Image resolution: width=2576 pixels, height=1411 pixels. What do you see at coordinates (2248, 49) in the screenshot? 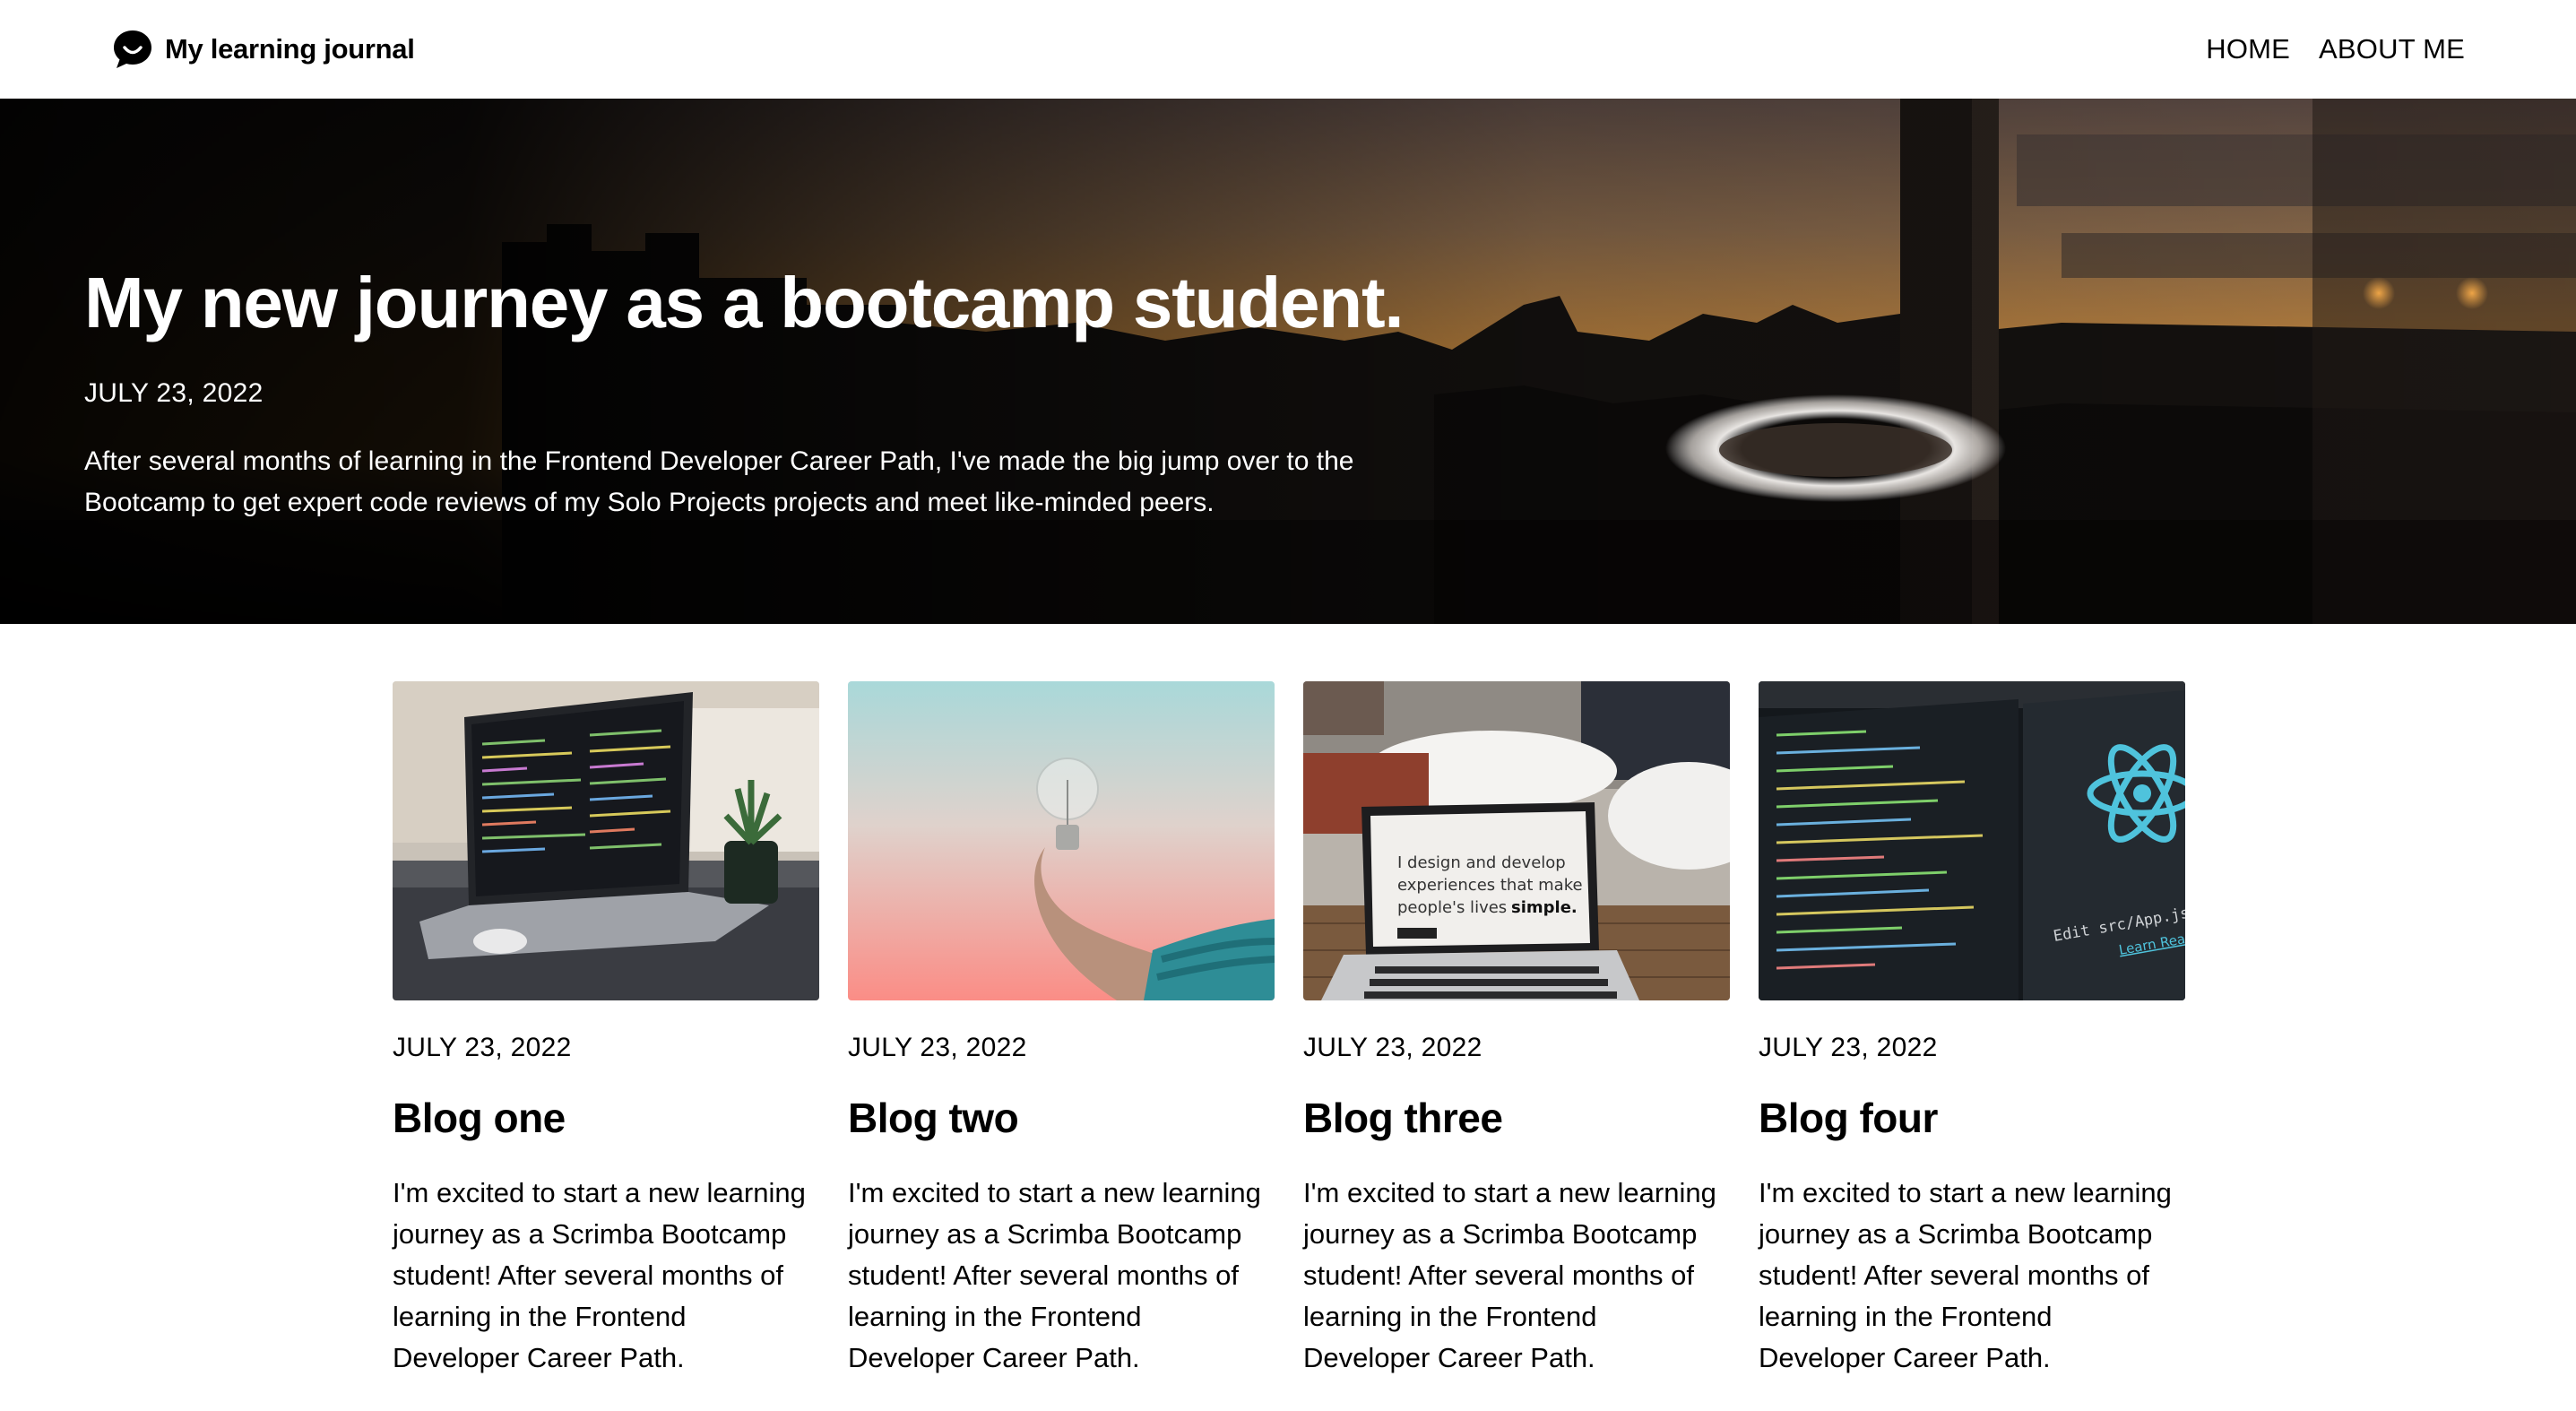
I see `nav-home-link: HOME` at bounding box center [2248, 49].